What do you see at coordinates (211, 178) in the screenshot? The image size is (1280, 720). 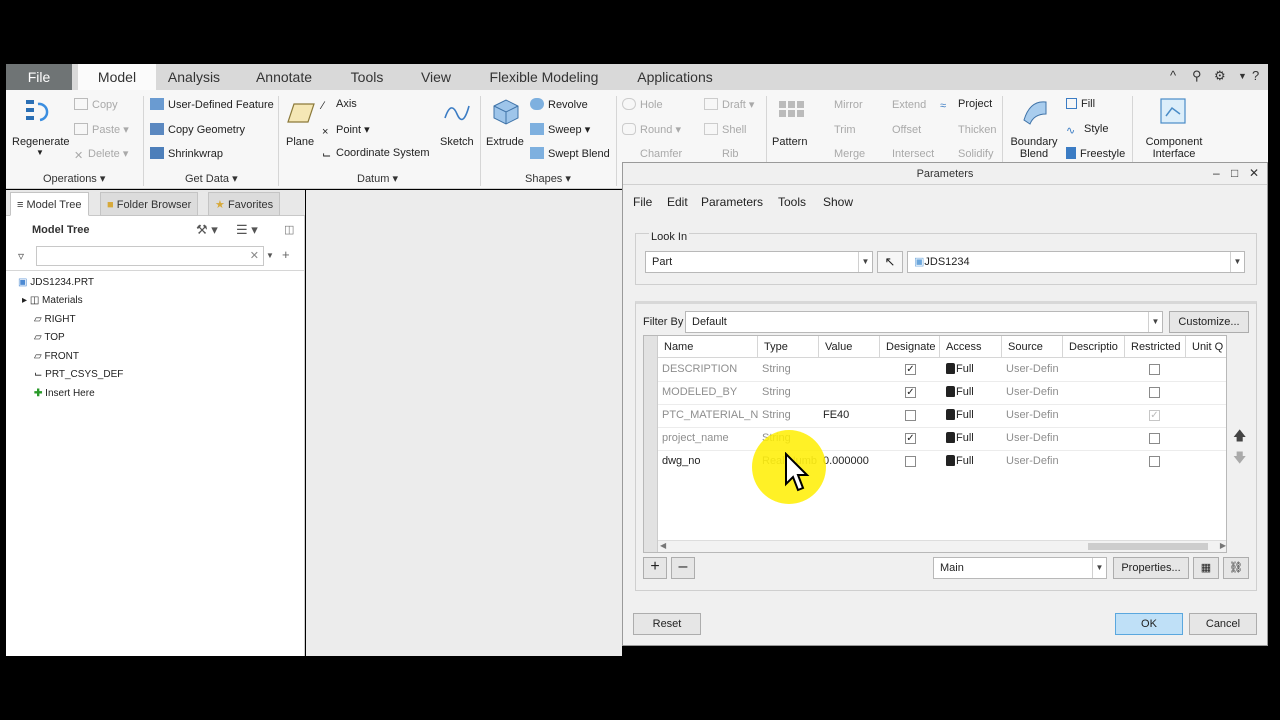 I see `group-get-data: Get Data ▾` at bounding box center [211, 178].